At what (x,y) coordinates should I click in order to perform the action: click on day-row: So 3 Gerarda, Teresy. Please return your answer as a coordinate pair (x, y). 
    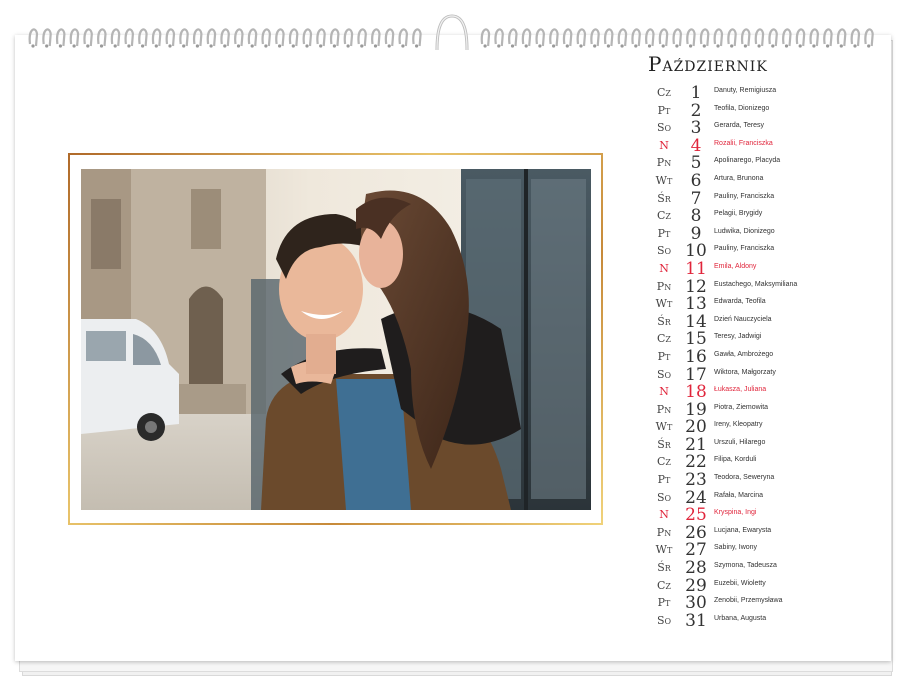
    Looking at the image, I should click on (768, 128).